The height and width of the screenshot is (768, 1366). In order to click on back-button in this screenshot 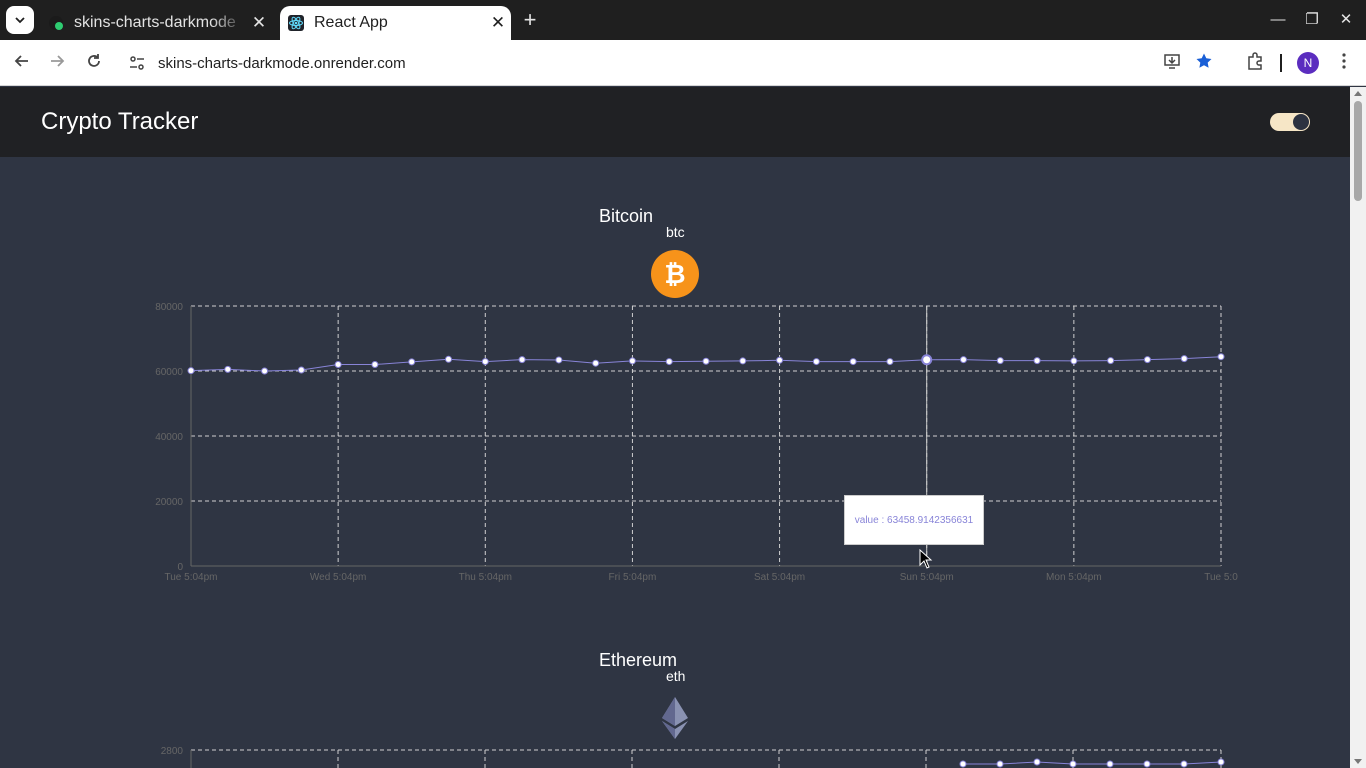, I will do `click(22, 63)`.